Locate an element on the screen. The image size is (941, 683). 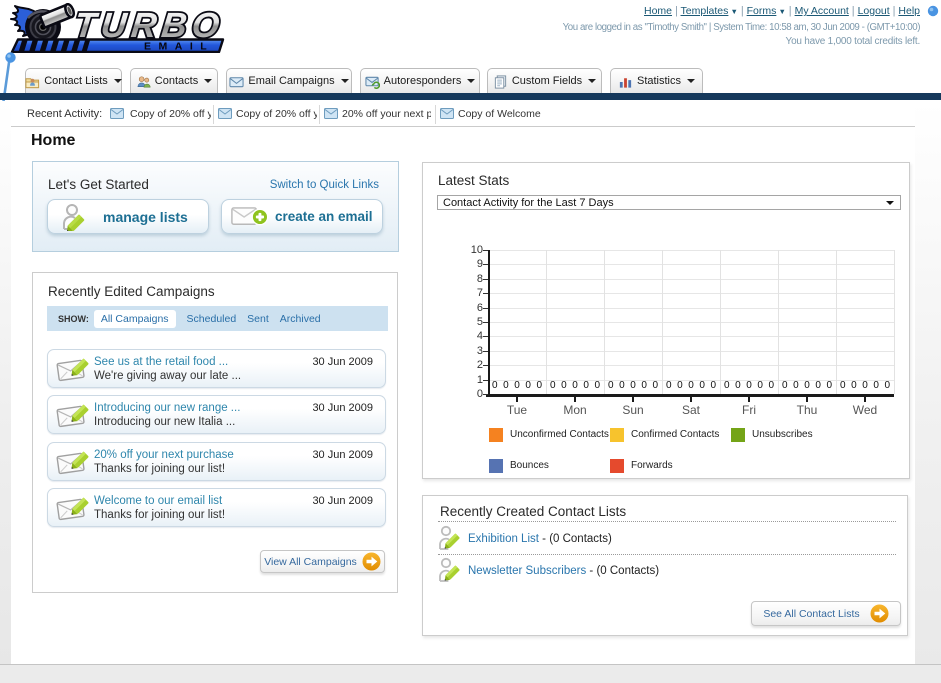
svg-text: EMAIL is located at coordinates (179, 47).